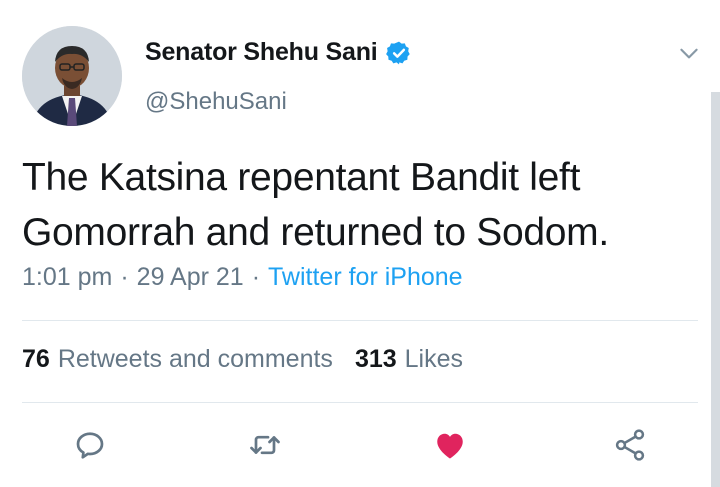 The height and width of the screenshot is (487, 720). I want to click on retweet-button, so click(265, 445).